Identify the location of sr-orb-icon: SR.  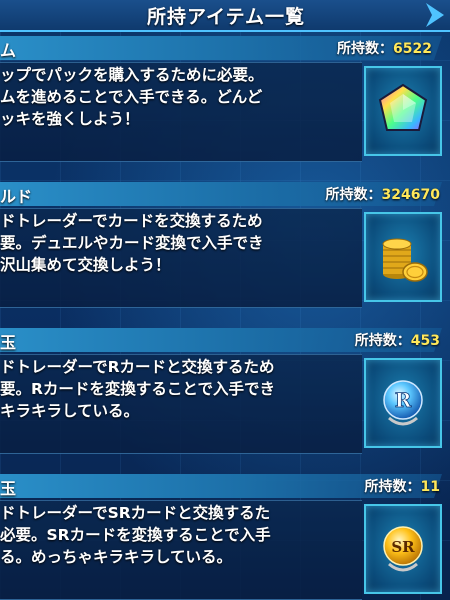
(403, 549).